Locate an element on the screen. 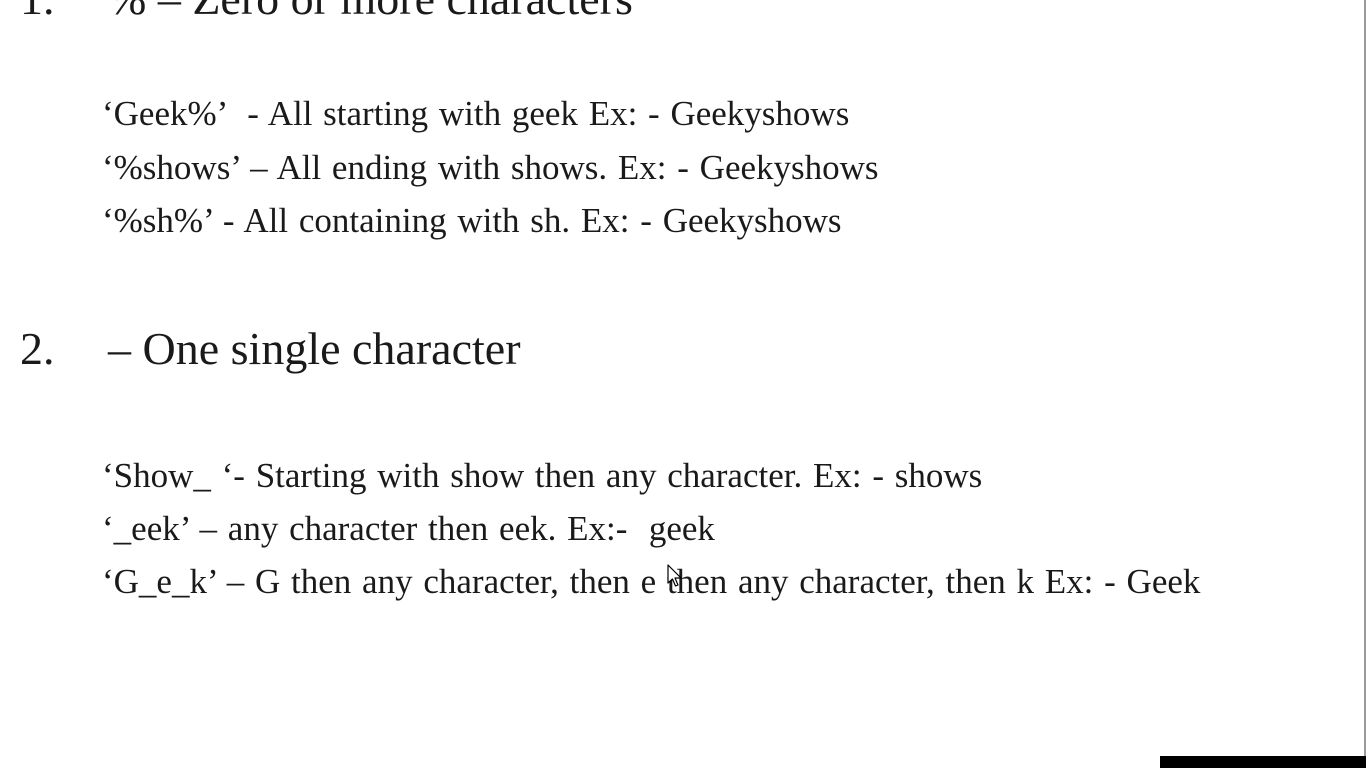 The height and width of the screenshot is (768, 1366). heading-zero-or-more: 1.% – Zero or more characters is located at coordinates (326, 11).